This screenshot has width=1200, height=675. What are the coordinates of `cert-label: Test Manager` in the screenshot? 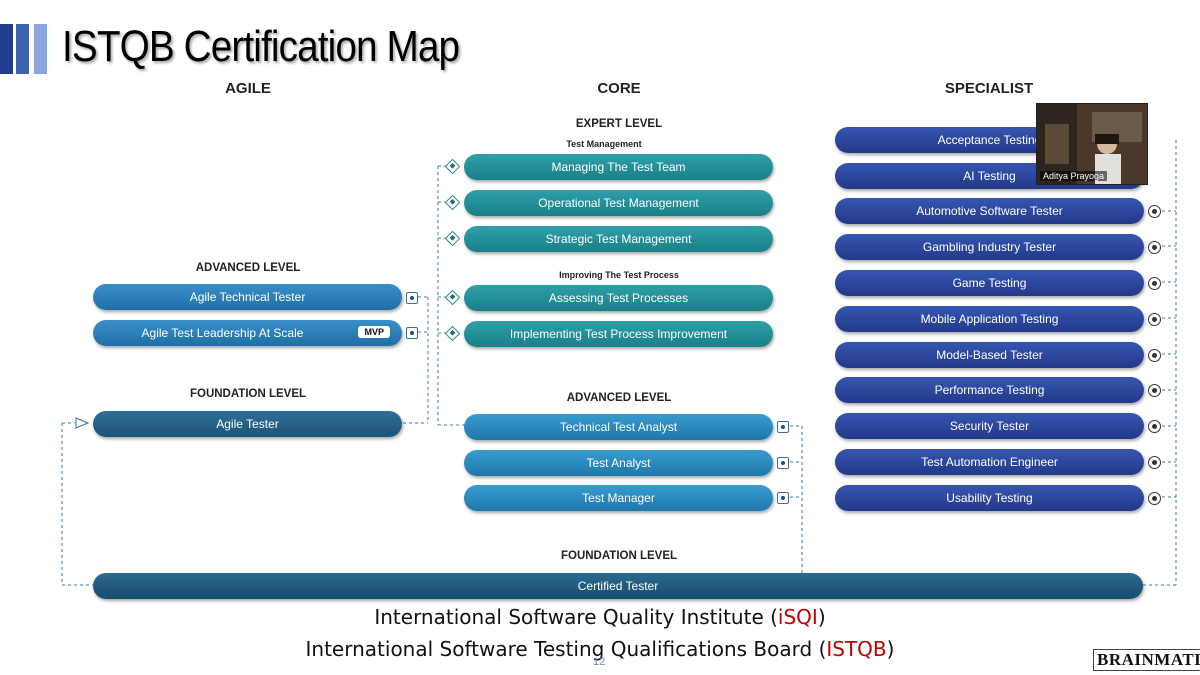 It's located at (618, 498).